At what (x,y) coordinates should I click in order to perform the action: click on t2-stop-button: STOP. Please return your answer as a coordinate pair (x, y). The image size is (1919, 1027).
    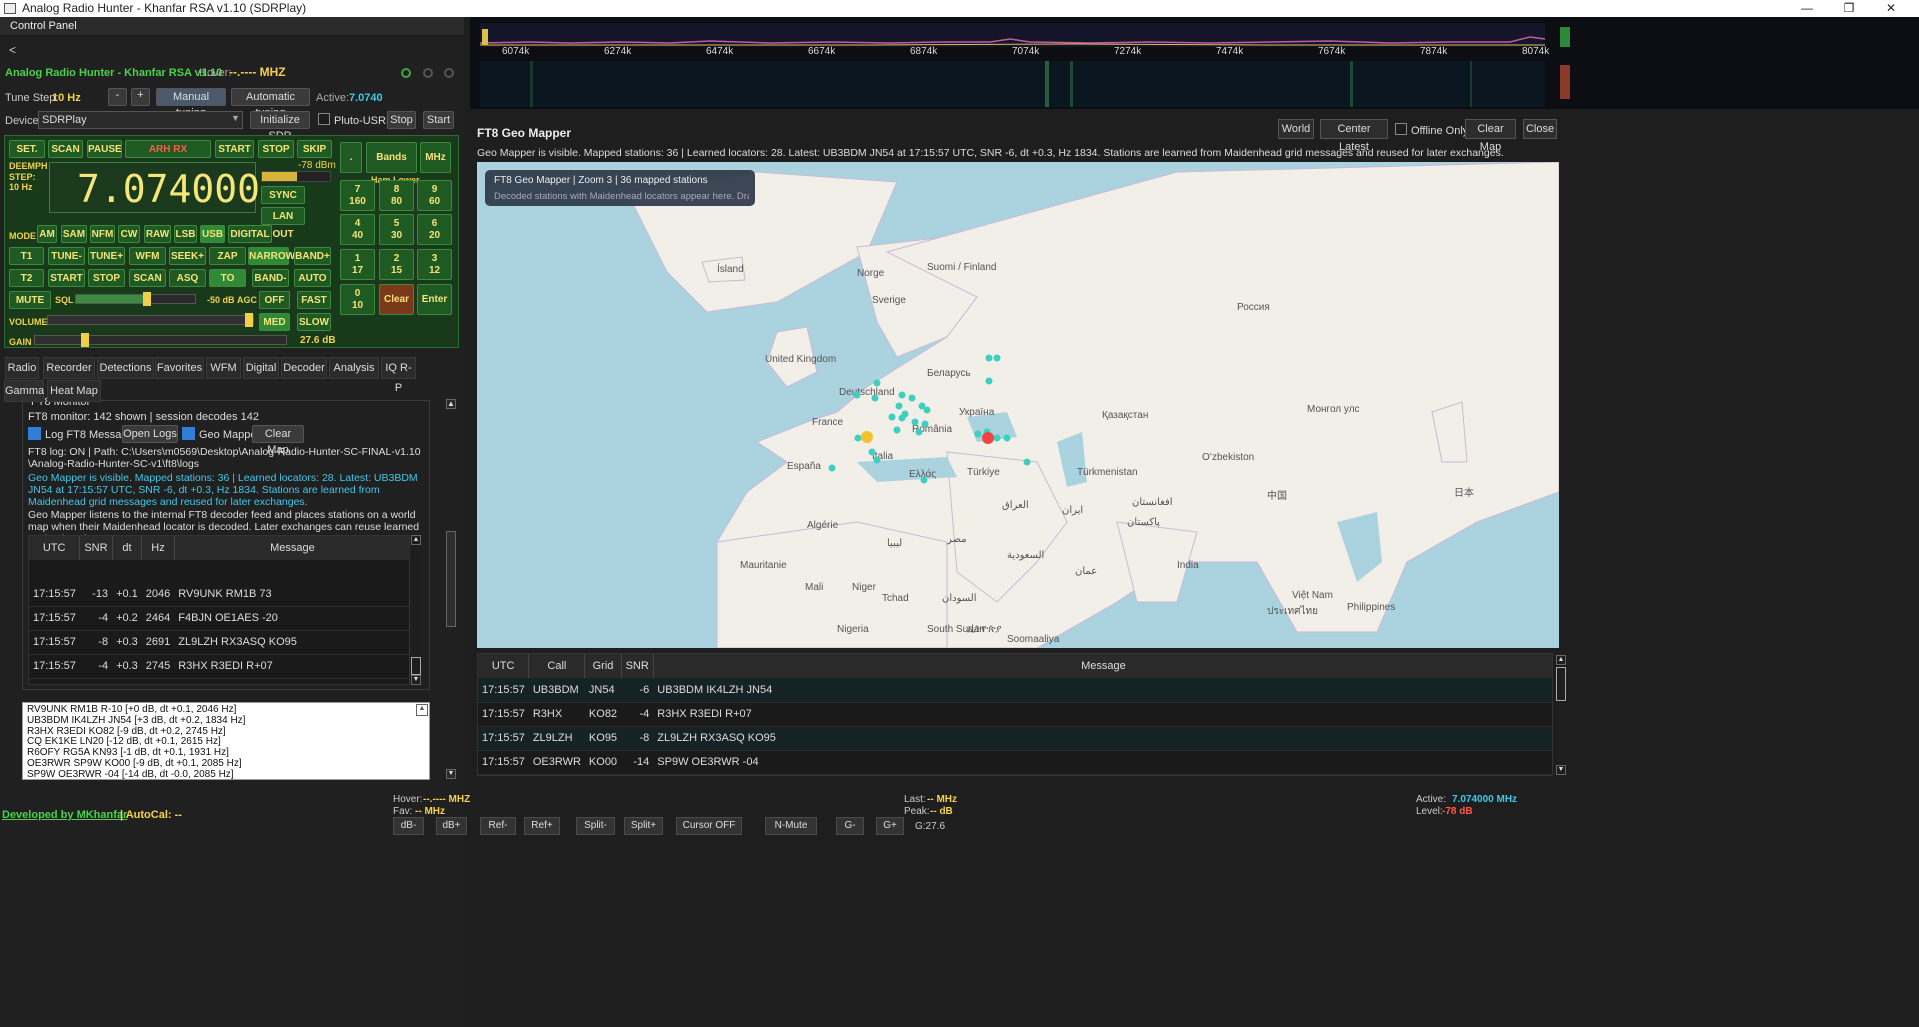
    Looking at the image, I should click on (106, 278).